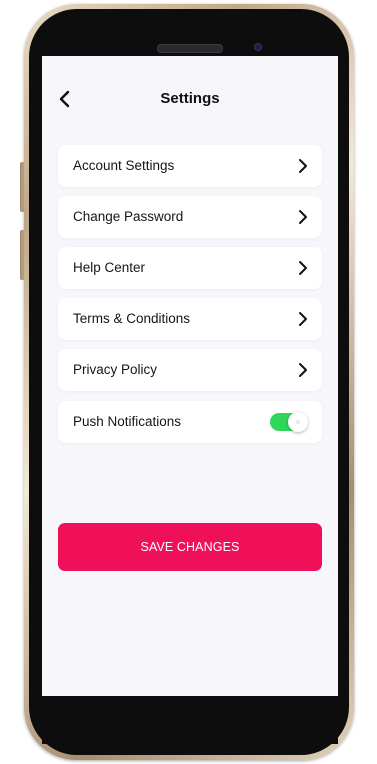 This screenshot has width=377, height=764. What do you see at coordinates (190, 268) in the screenshot?
I see `settings-item-help-center: Help Center` at bounding box center [190, 268].